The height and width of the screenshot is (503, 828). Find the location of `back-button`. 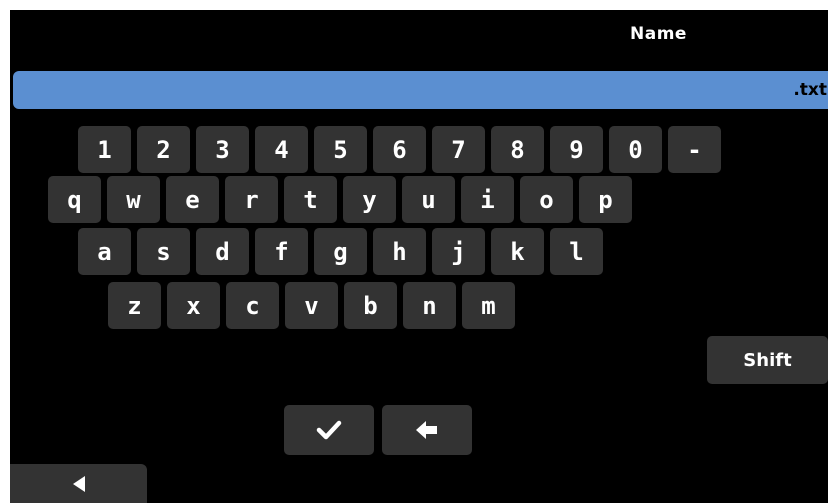

back-button is located at coordinates (78, 483).